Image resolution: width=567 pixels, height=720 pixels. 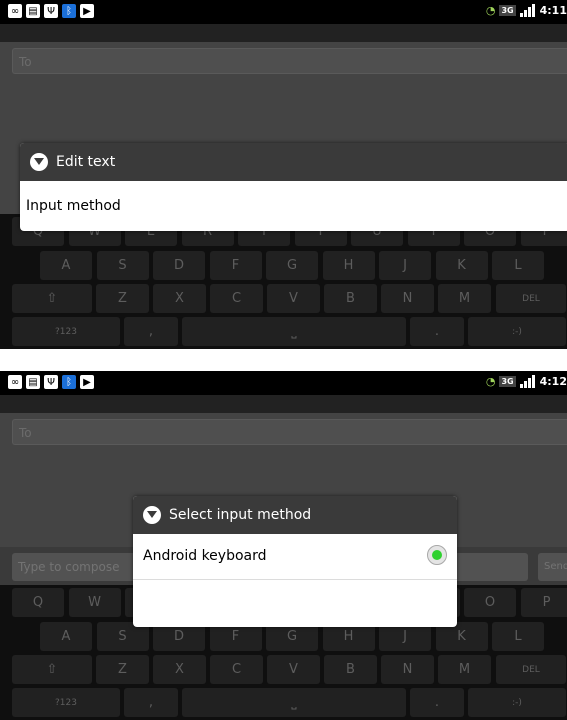 I want to click on input-method-option: Input method, so click(x=293, y=206).